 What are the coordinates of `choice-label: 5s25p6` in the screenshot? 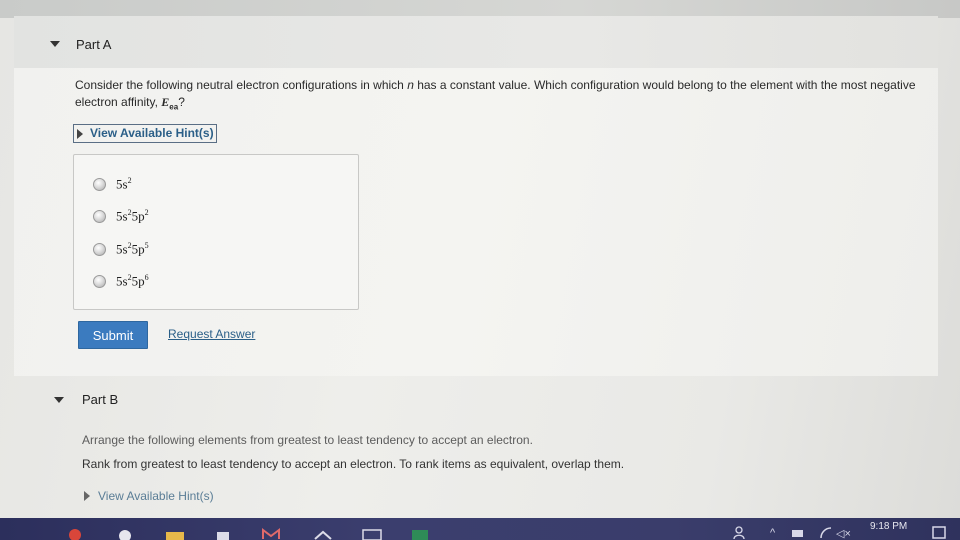 It's located at (132, 281).